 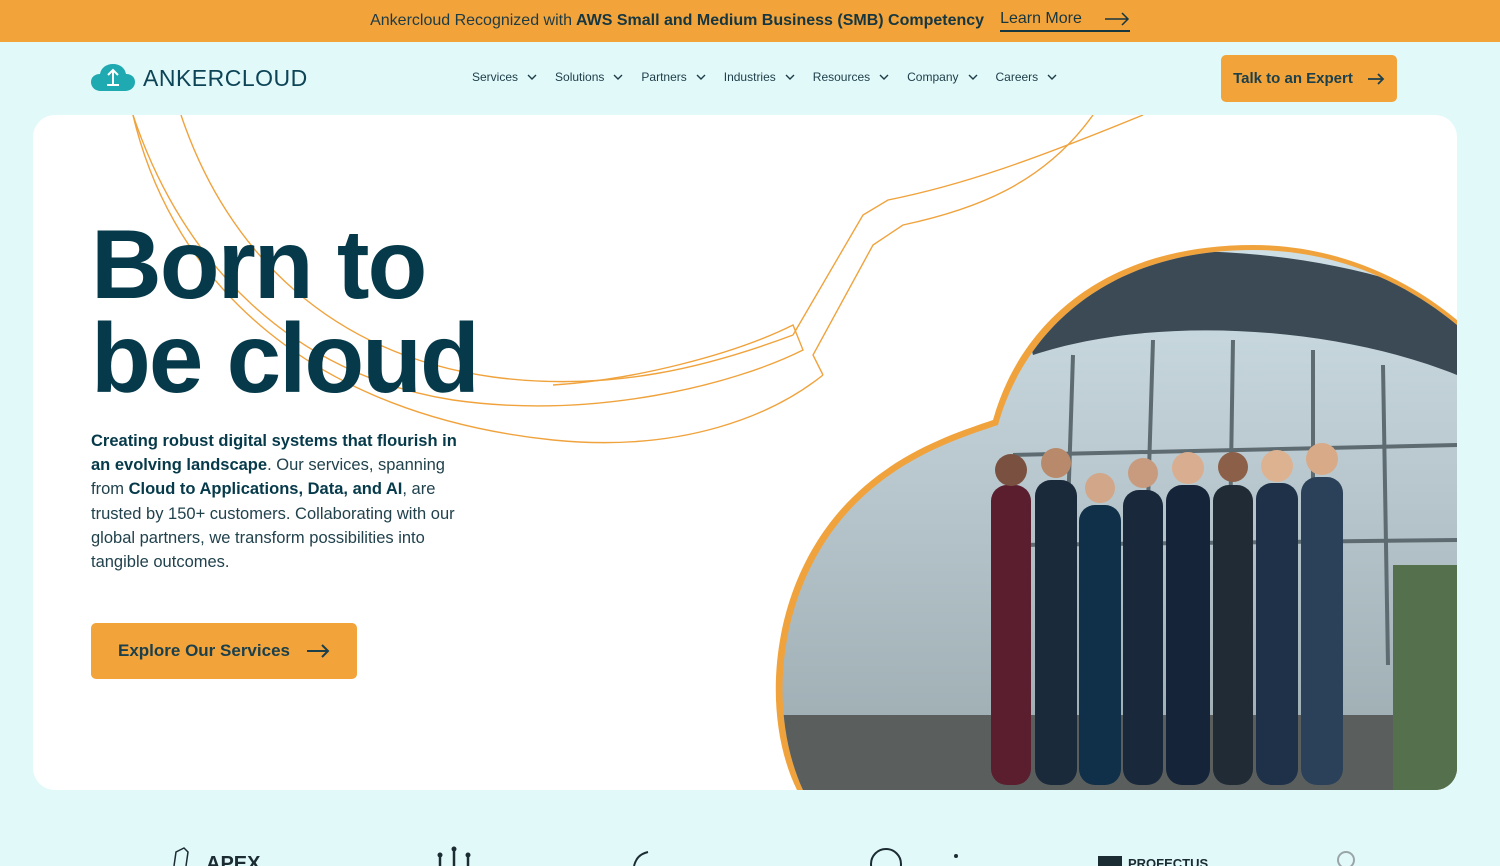 I want to click on partner-logo-leaf, so click(x=640, y=856).